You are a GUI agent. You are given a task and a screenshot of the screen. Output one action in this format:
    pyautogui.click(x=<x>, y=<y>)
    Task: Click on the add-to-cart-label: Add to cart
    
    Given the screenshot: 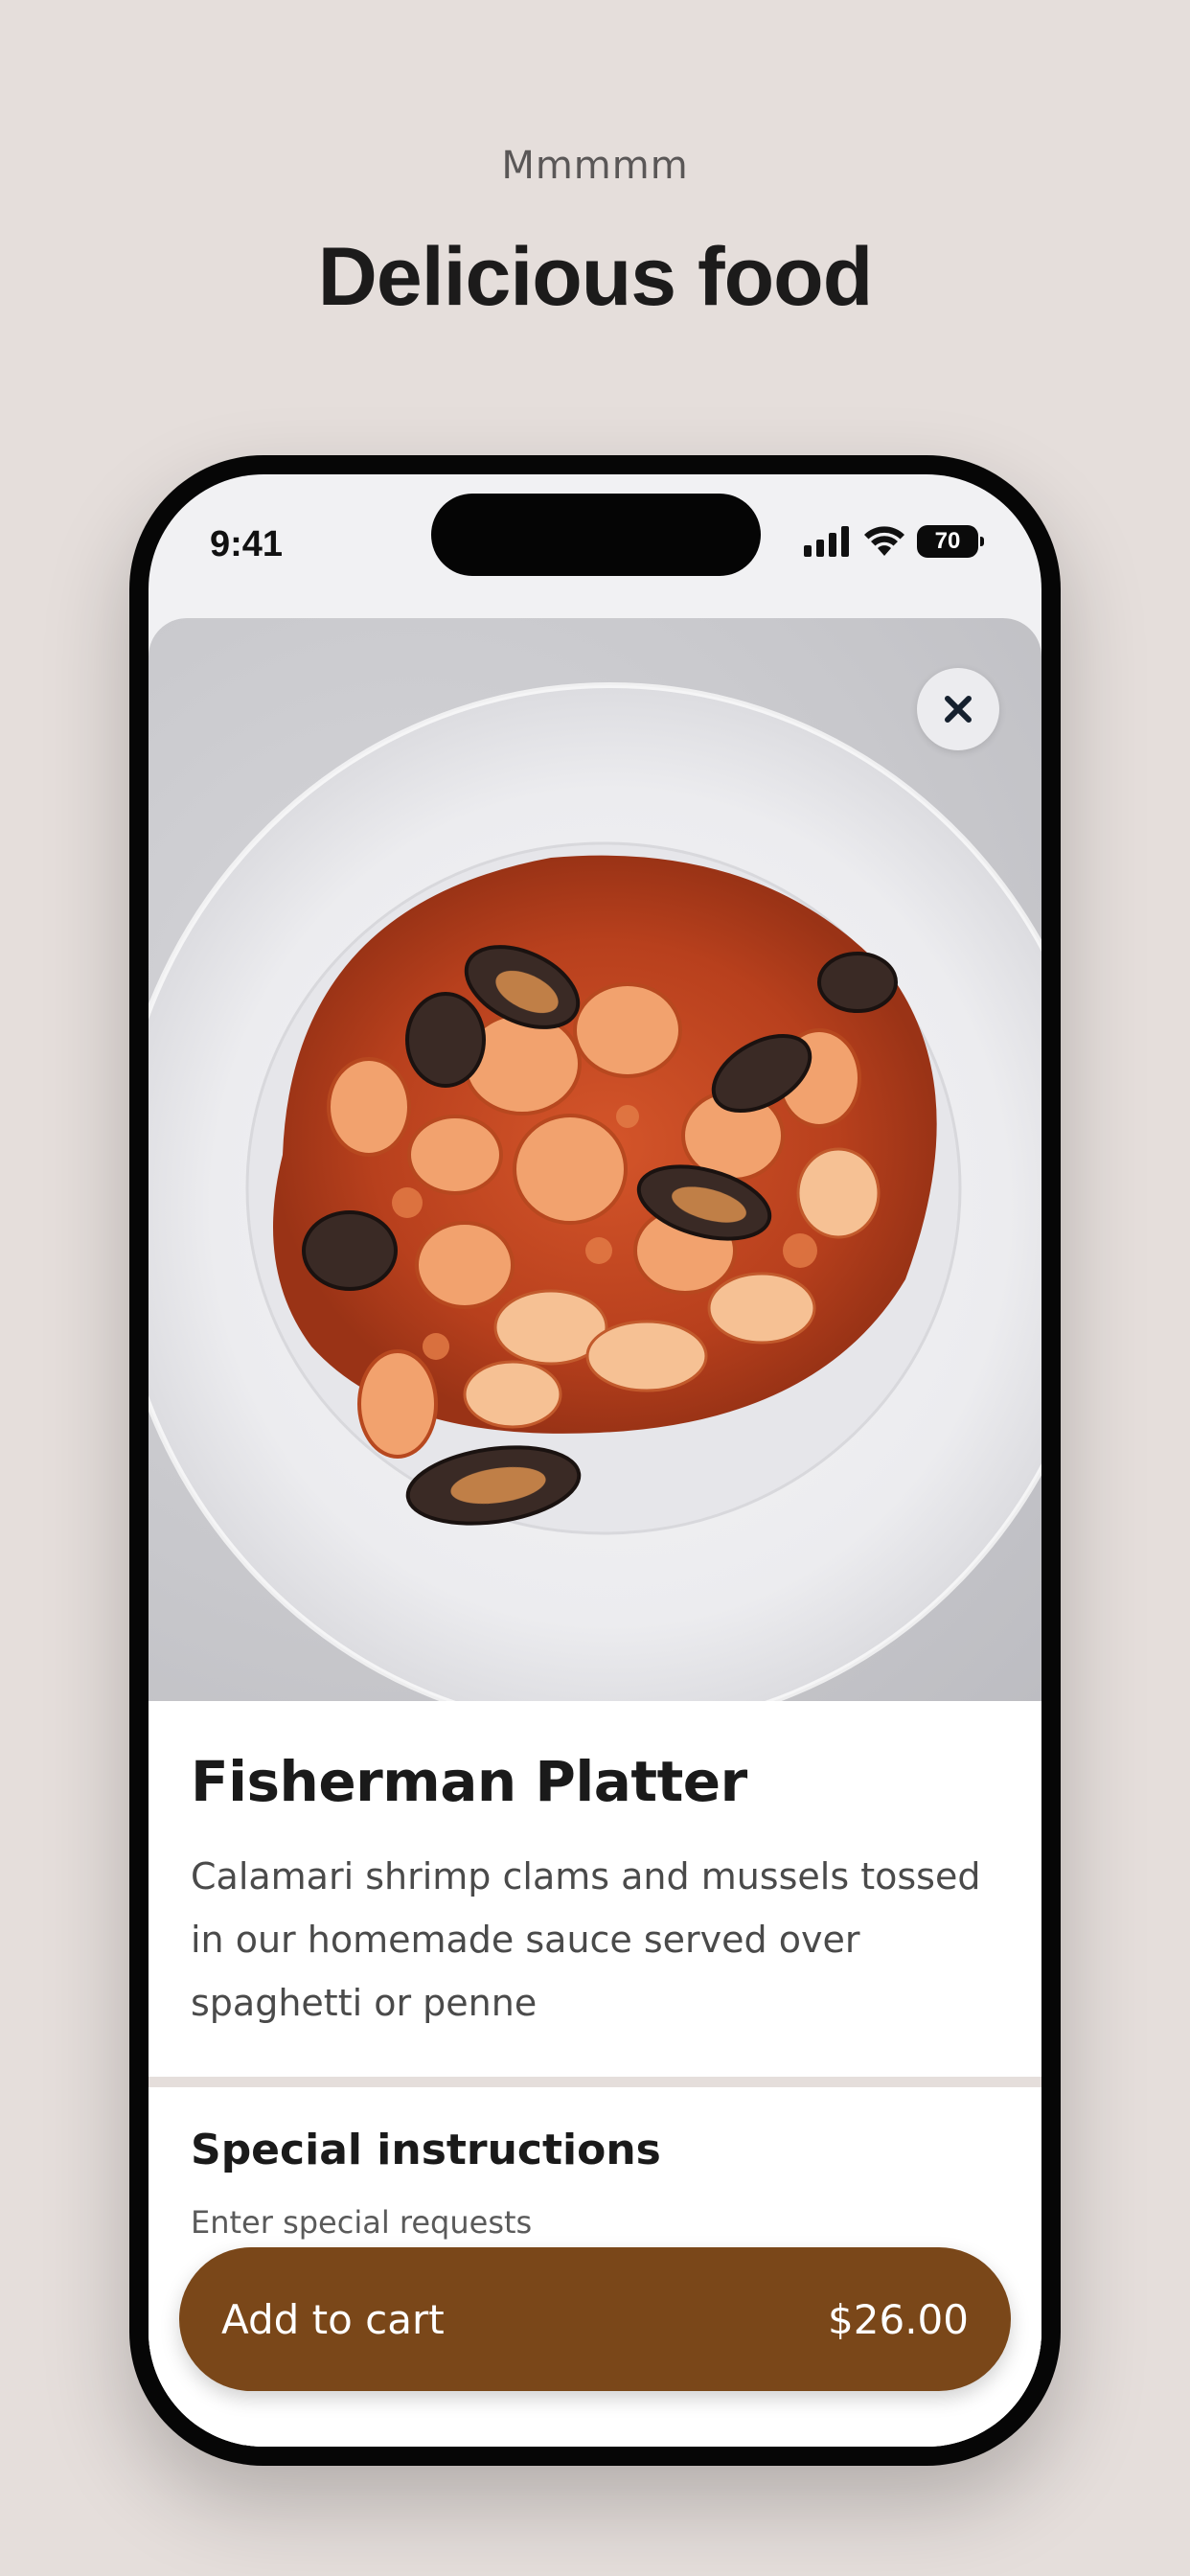 What is the action you would take?
    pyautogui.click(x=333, y=2319)
    